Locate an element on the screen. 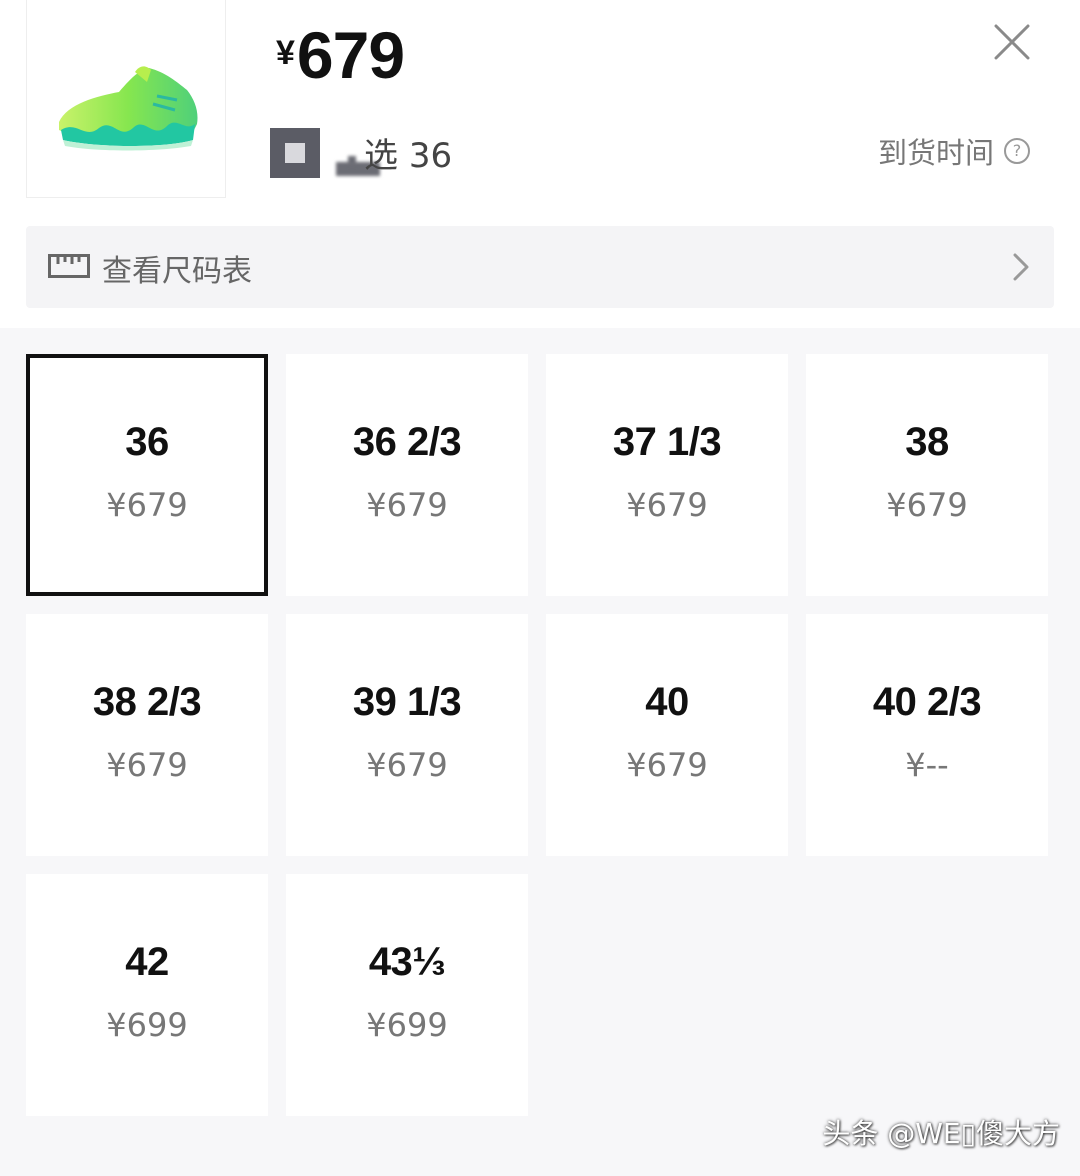 This screenshot has height=1176, width=1080. watermark: 头条 @WE▯傻大方 is located at coordinates (941, 1133).